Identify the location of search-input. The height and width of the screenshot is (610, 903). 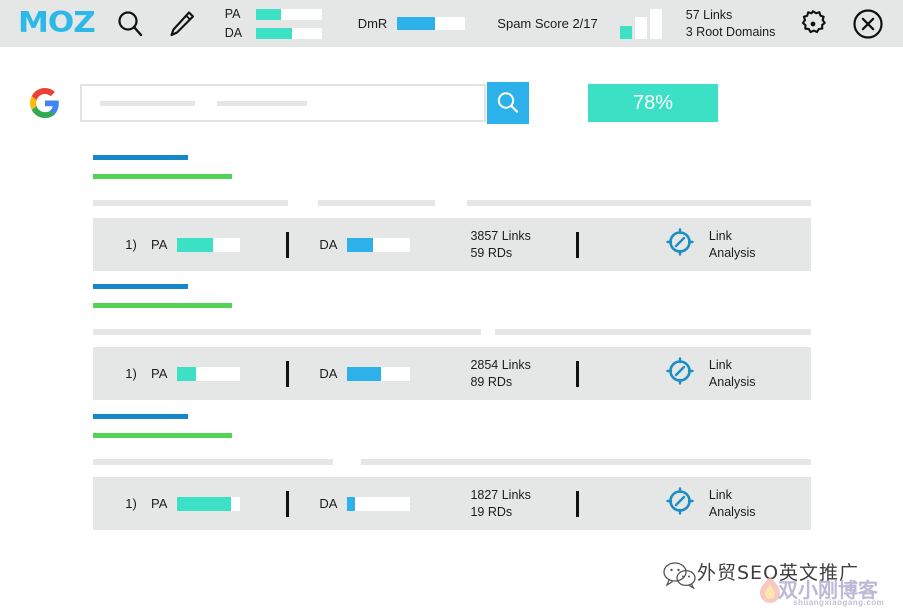
(283, 103).